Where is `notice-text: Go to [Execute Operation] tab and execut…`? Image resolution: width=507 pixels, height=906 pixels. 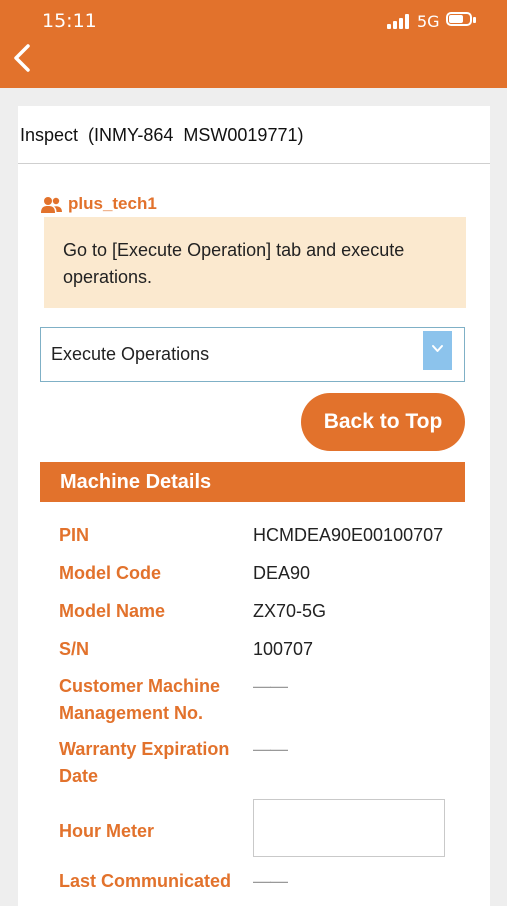
notice-text: Go to [Execute Operation] tab and execut… is located at coordinates (234, 263).